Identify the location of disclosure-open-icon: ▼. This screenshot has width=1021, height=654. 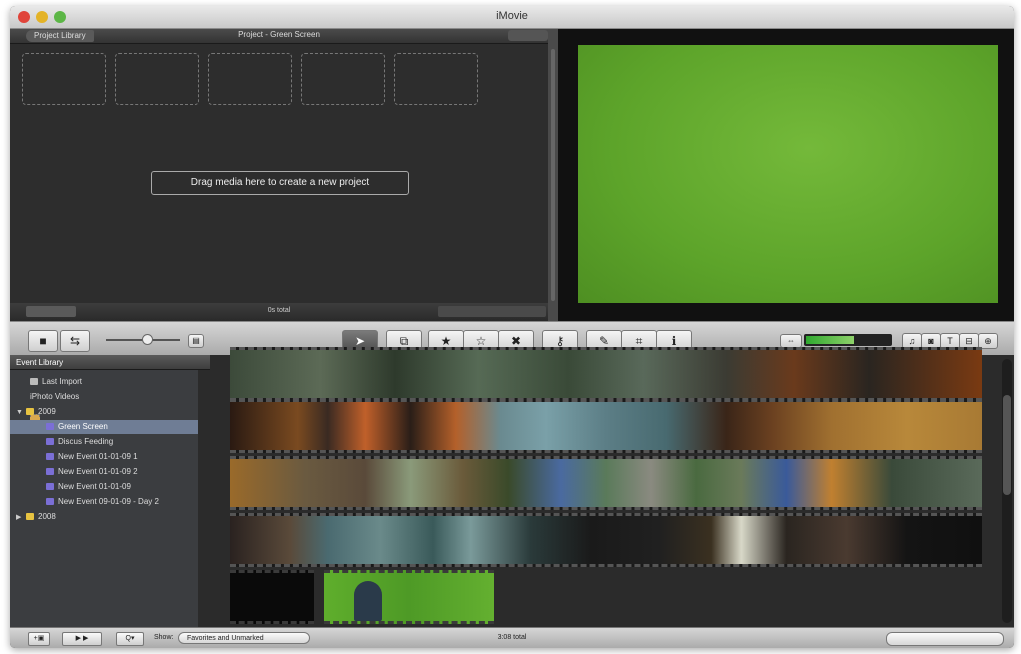
(21, 413).